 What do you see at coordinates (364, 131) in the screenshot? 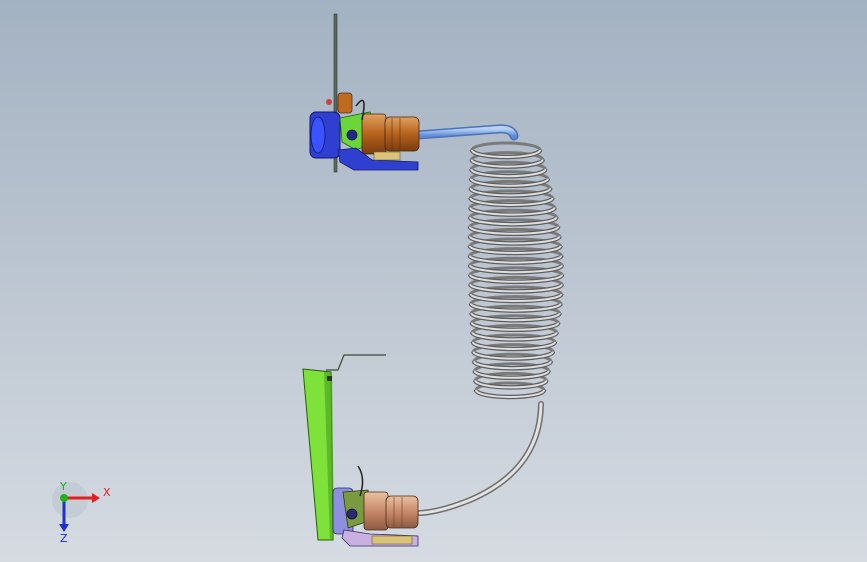
I see `upper-socket-assembly` at bounding box center [364, 131].